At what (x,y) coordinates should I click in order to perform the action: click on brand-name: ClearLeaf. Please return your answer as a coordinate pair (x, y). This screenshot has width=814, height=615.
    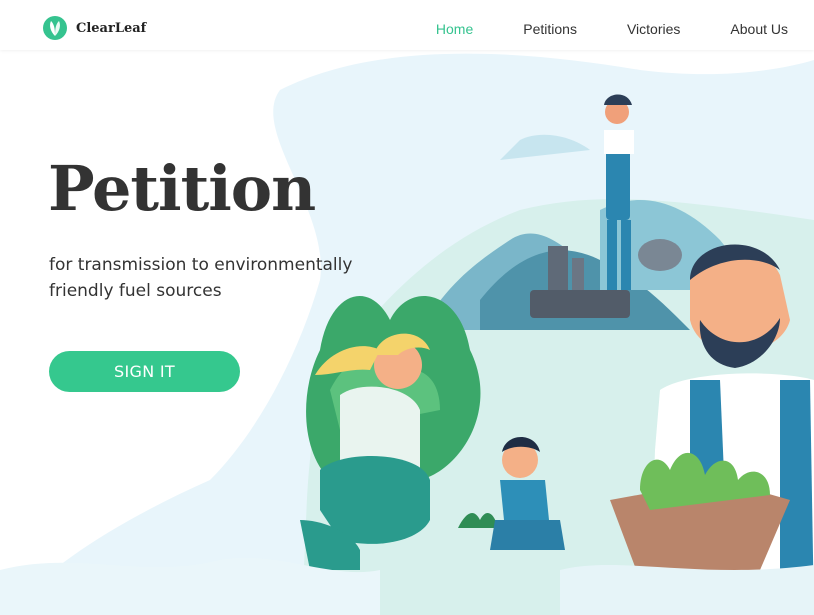
    Looking at the image, I should click on (111, 28).